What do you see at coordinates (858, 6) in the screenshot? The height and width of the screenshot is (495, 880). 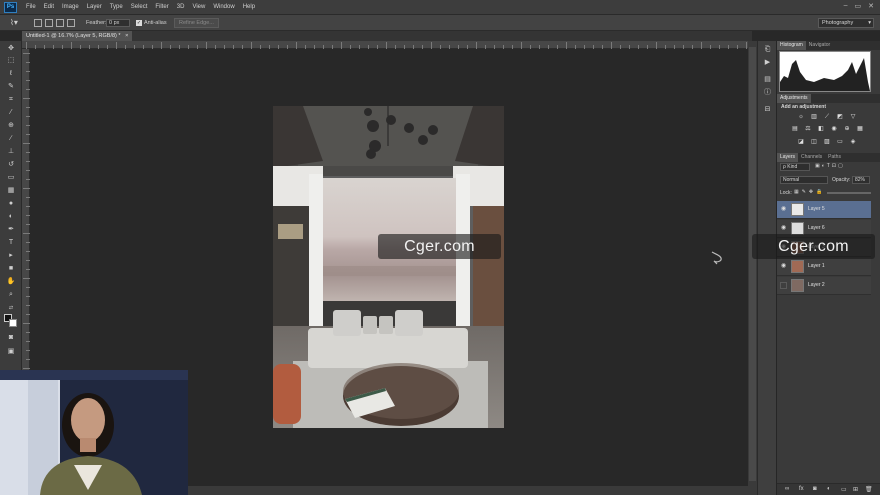 I see `maximize-button: ▭` at bounding box center [858, 6].